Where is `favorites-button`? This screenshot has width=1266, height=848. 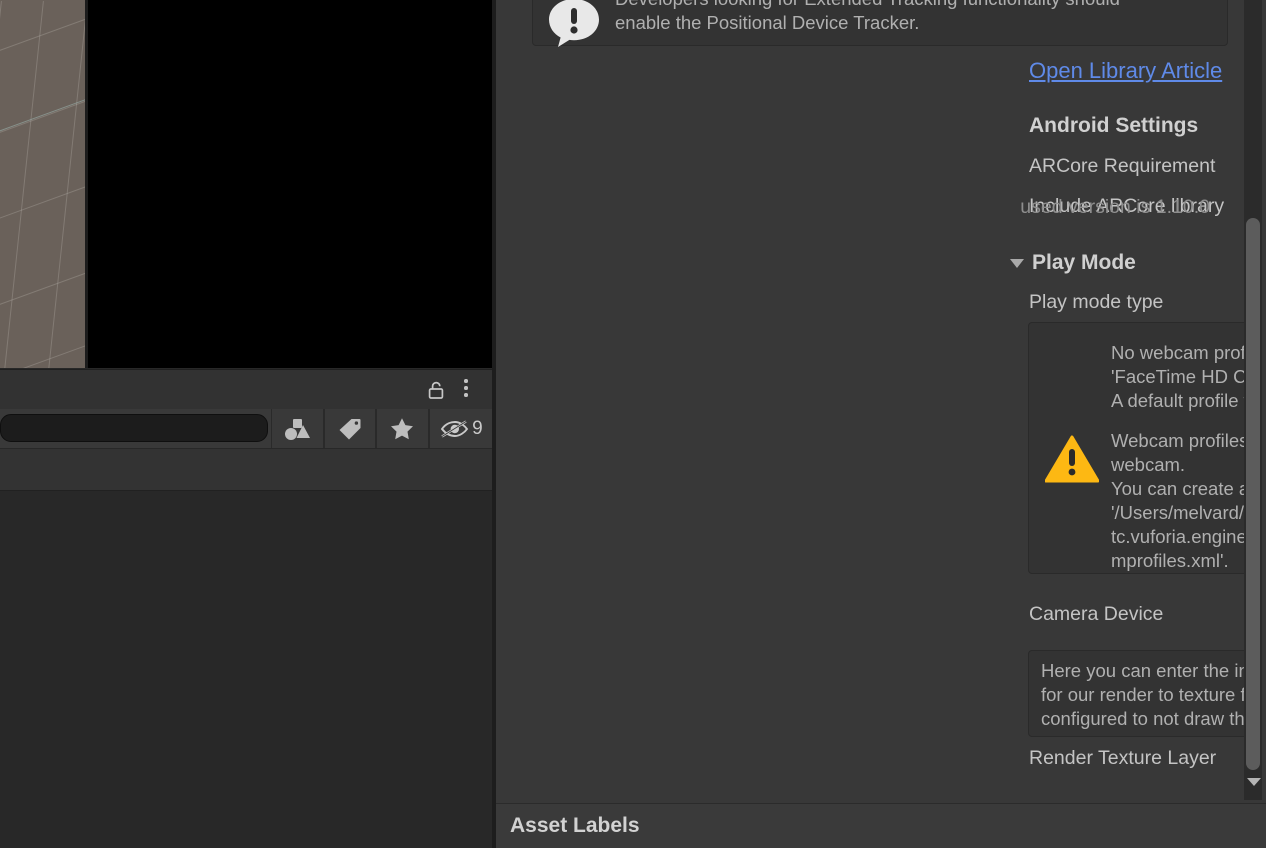
favorites-button is located at coordinates (402, 428).